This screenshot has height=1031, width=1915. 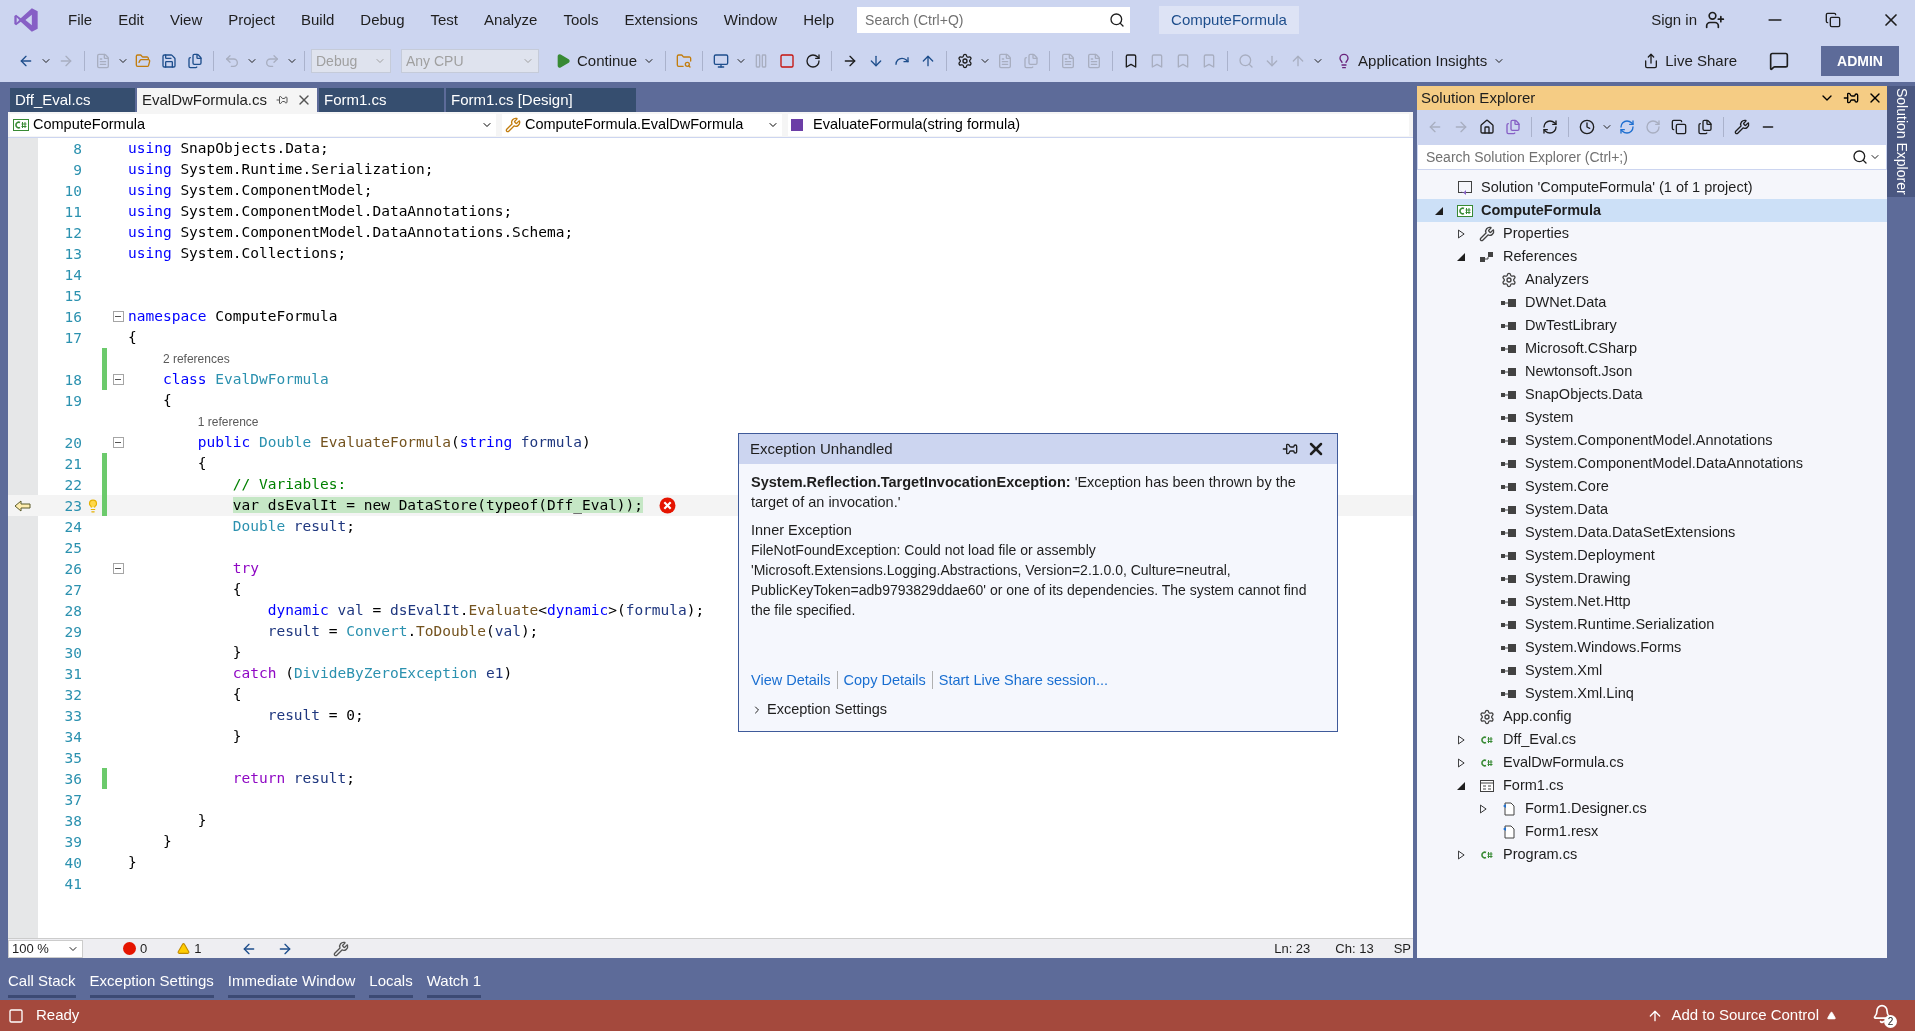 I want to click on tree-item: Program.cs, so click(x=1652, y=854).